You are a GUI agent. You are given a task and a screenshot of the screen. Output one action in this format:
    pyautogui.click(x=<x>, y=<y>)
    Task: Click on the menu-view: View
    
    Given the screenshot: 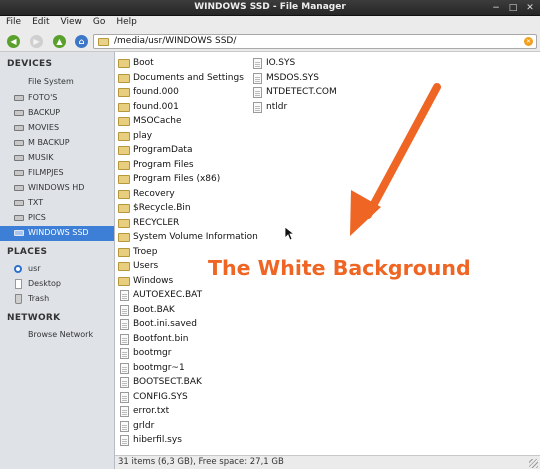 What is the action you would take?
    pyautogui.click(x=71, y=23)
    